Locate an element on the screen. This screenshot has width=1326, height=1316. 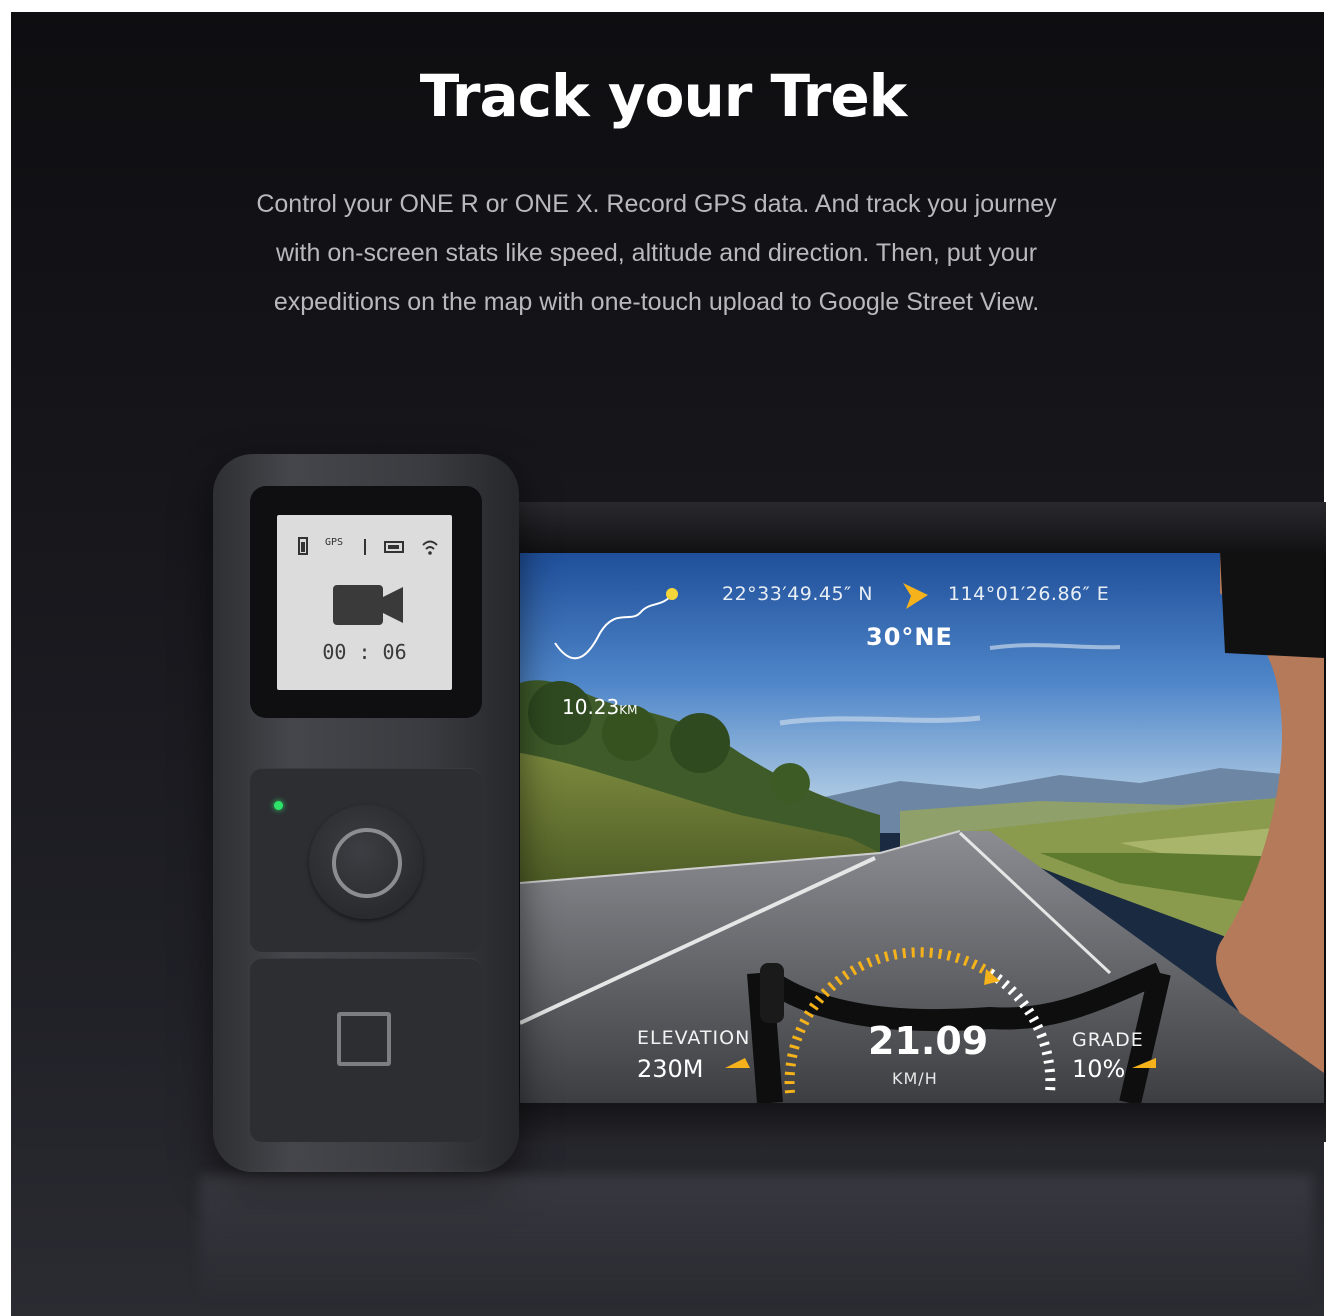
square-stop-icon is located at coordinates (364, 1039).